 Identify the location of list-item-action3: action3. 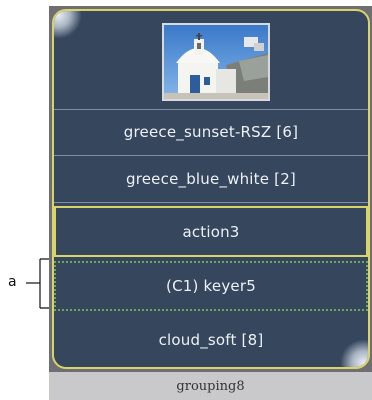
(211, 231).